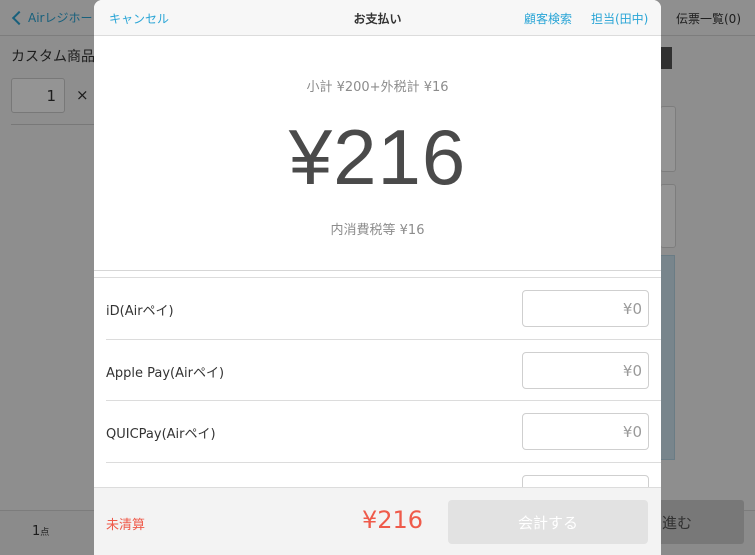 The image size is (755, 555). I want to click on payment-method-row: QUICPay(Airペイ) ¥0, so click(377, 432).